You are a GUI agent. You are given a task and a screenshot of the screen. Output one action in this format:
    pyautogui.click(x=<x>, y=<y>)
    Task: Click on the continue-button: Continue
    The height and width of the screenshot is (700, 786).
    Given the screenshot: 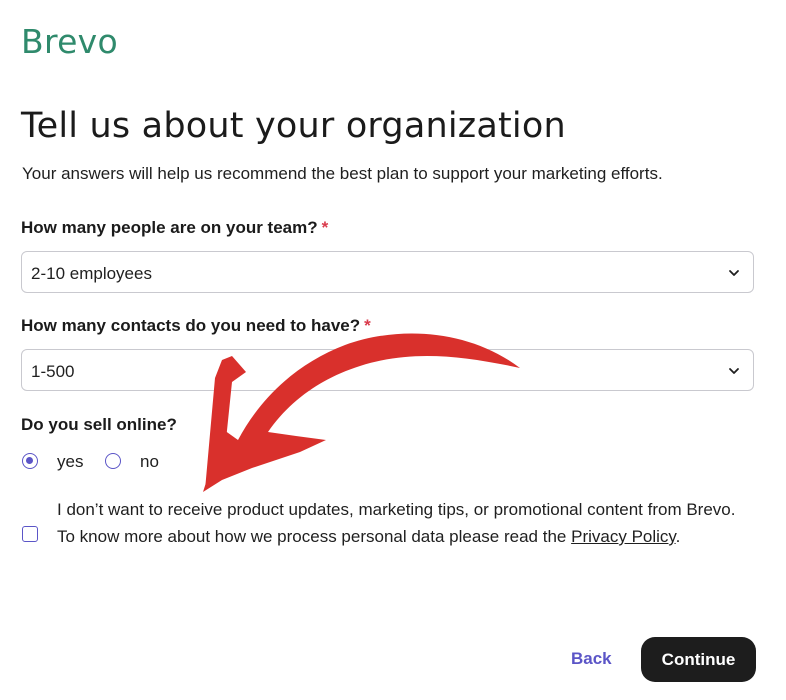 What is the action you would take?
    pyautogui.click(x=698, y=659)
    